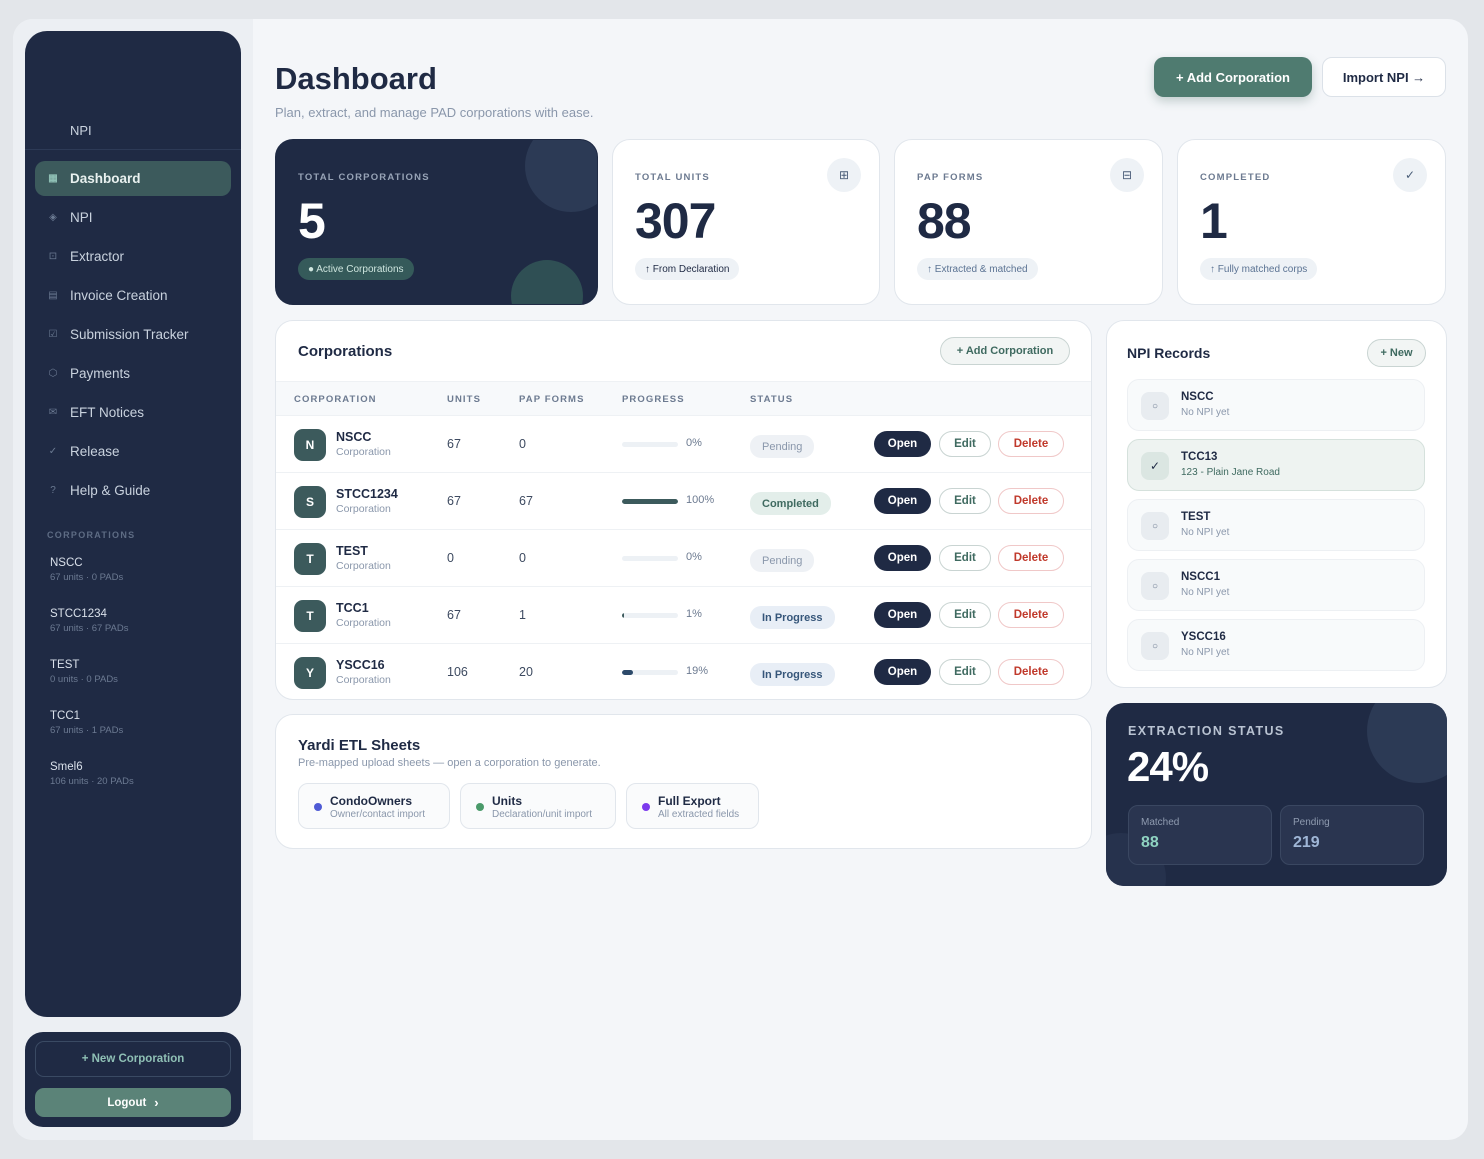 The height and width of the screenshot is (1159, 1484). What do you see at coordinates (53, 256) in the screenshot?
I see `extractor-icon: ⊡` at bounding box center [53, 256].